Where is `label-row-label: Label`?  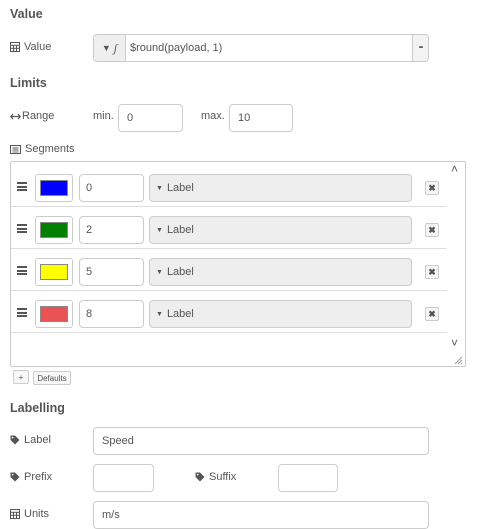 label-row-label: Label is located at coordinates (30, 440).